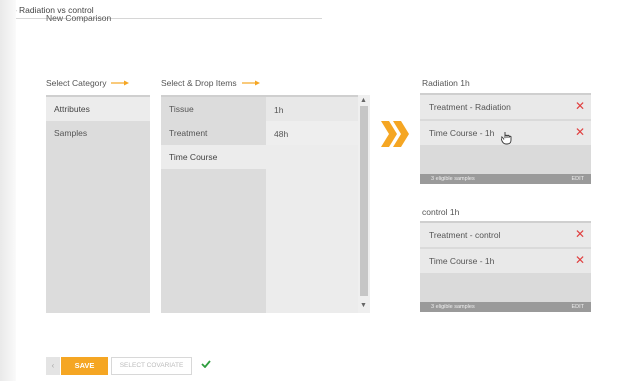 This screenshot has height=381, width=620. I want to click on select-items-label: Select & Drop Items, so click(210, 83).